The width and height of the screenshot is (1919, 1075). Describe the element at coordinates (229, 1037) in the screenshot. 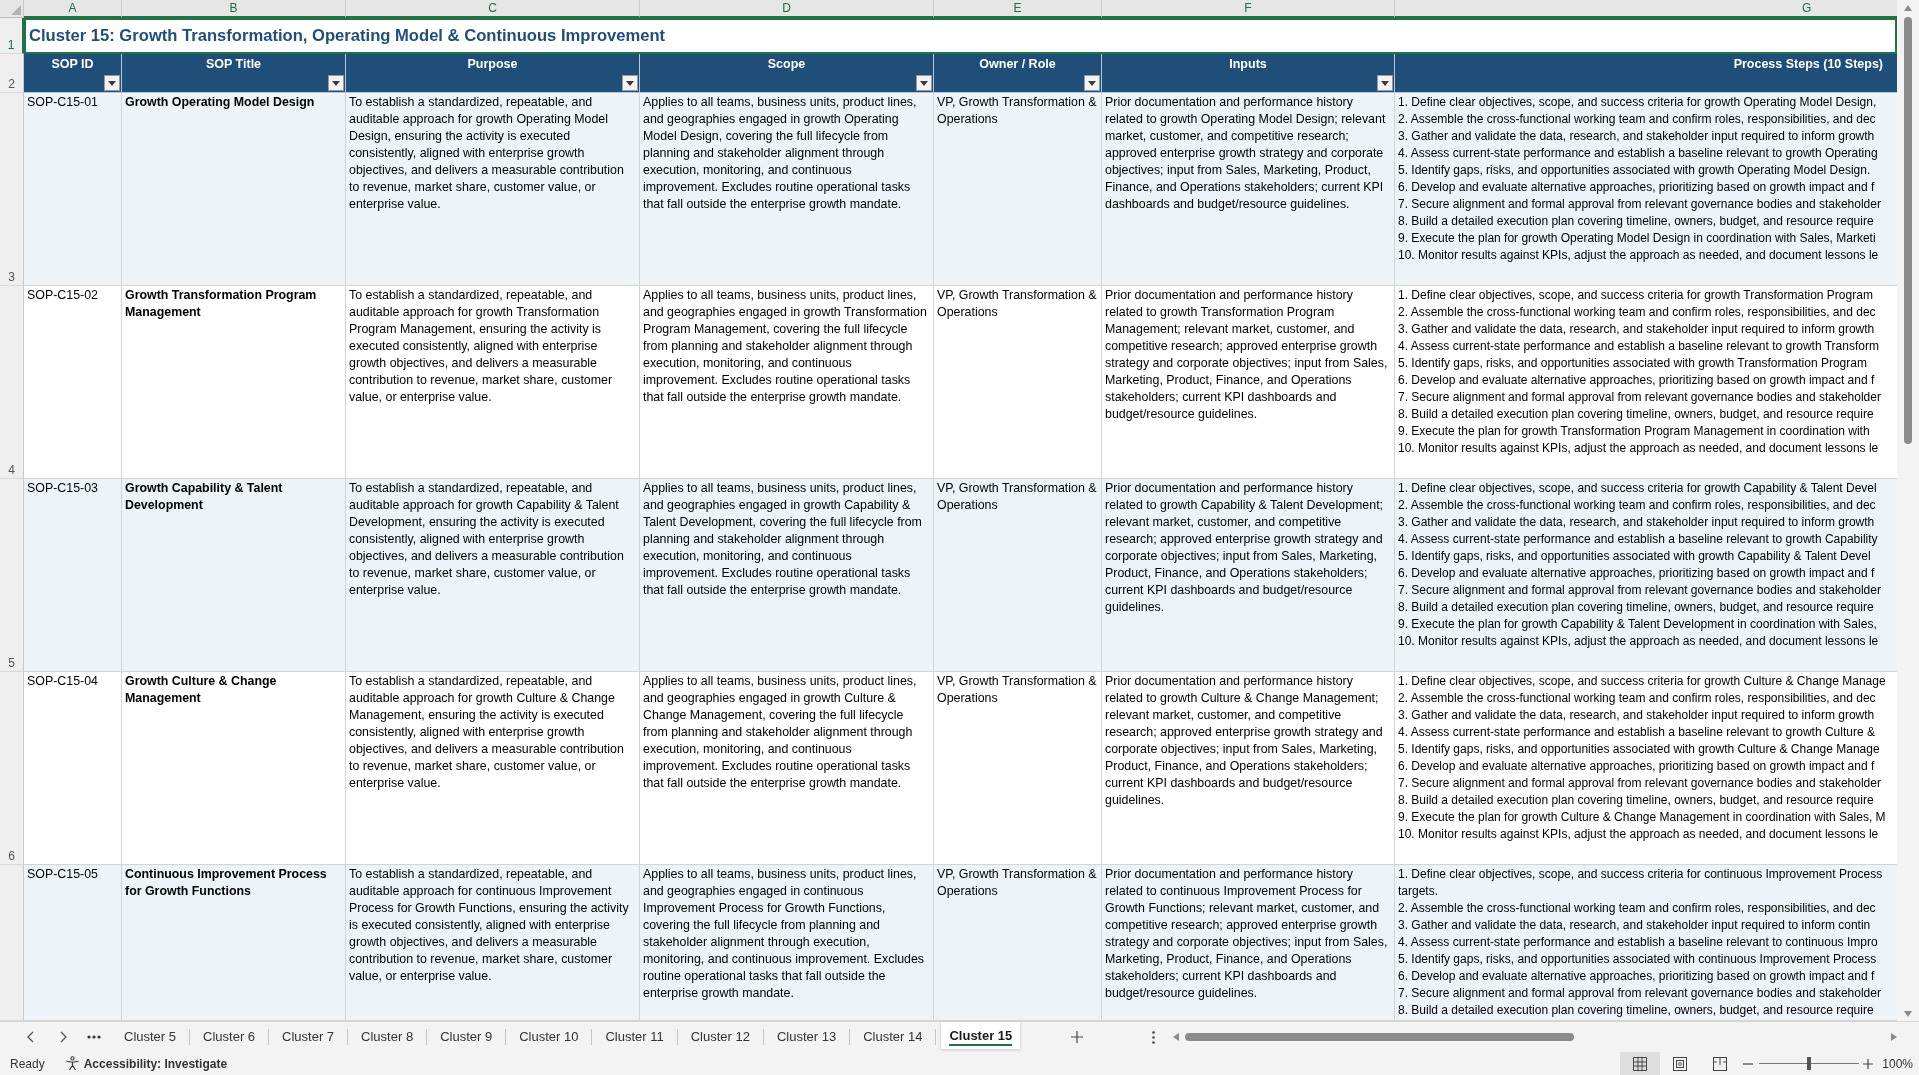

I see `sheet-tab: Cluster 6` at that location.